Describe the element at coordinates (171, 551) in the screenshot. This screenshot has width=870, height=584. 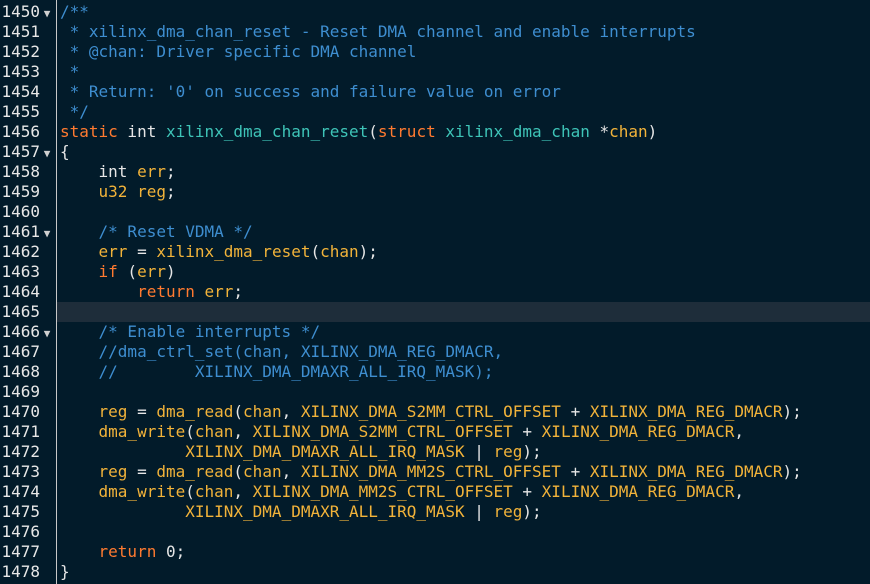
I see `code-token-punct: 0;` at that location.